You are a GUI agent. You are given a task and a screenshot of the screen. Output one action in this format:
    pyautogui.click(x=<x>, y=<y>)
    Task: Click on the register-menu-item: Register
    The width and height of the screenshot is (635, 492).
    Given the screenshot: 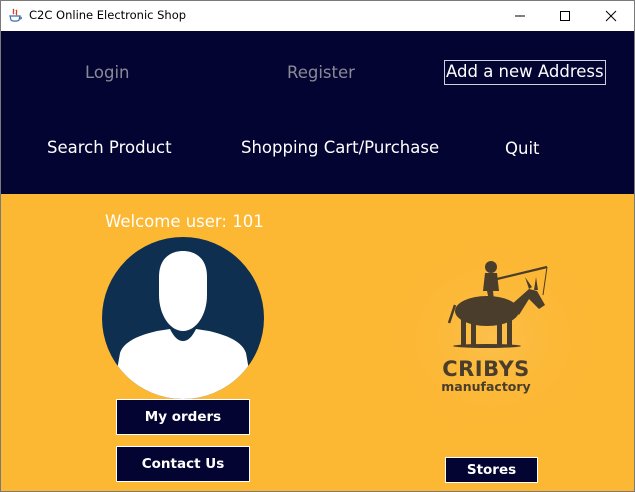 What is the action you would take?
    pyautogui.click(x=321, y=73)
    